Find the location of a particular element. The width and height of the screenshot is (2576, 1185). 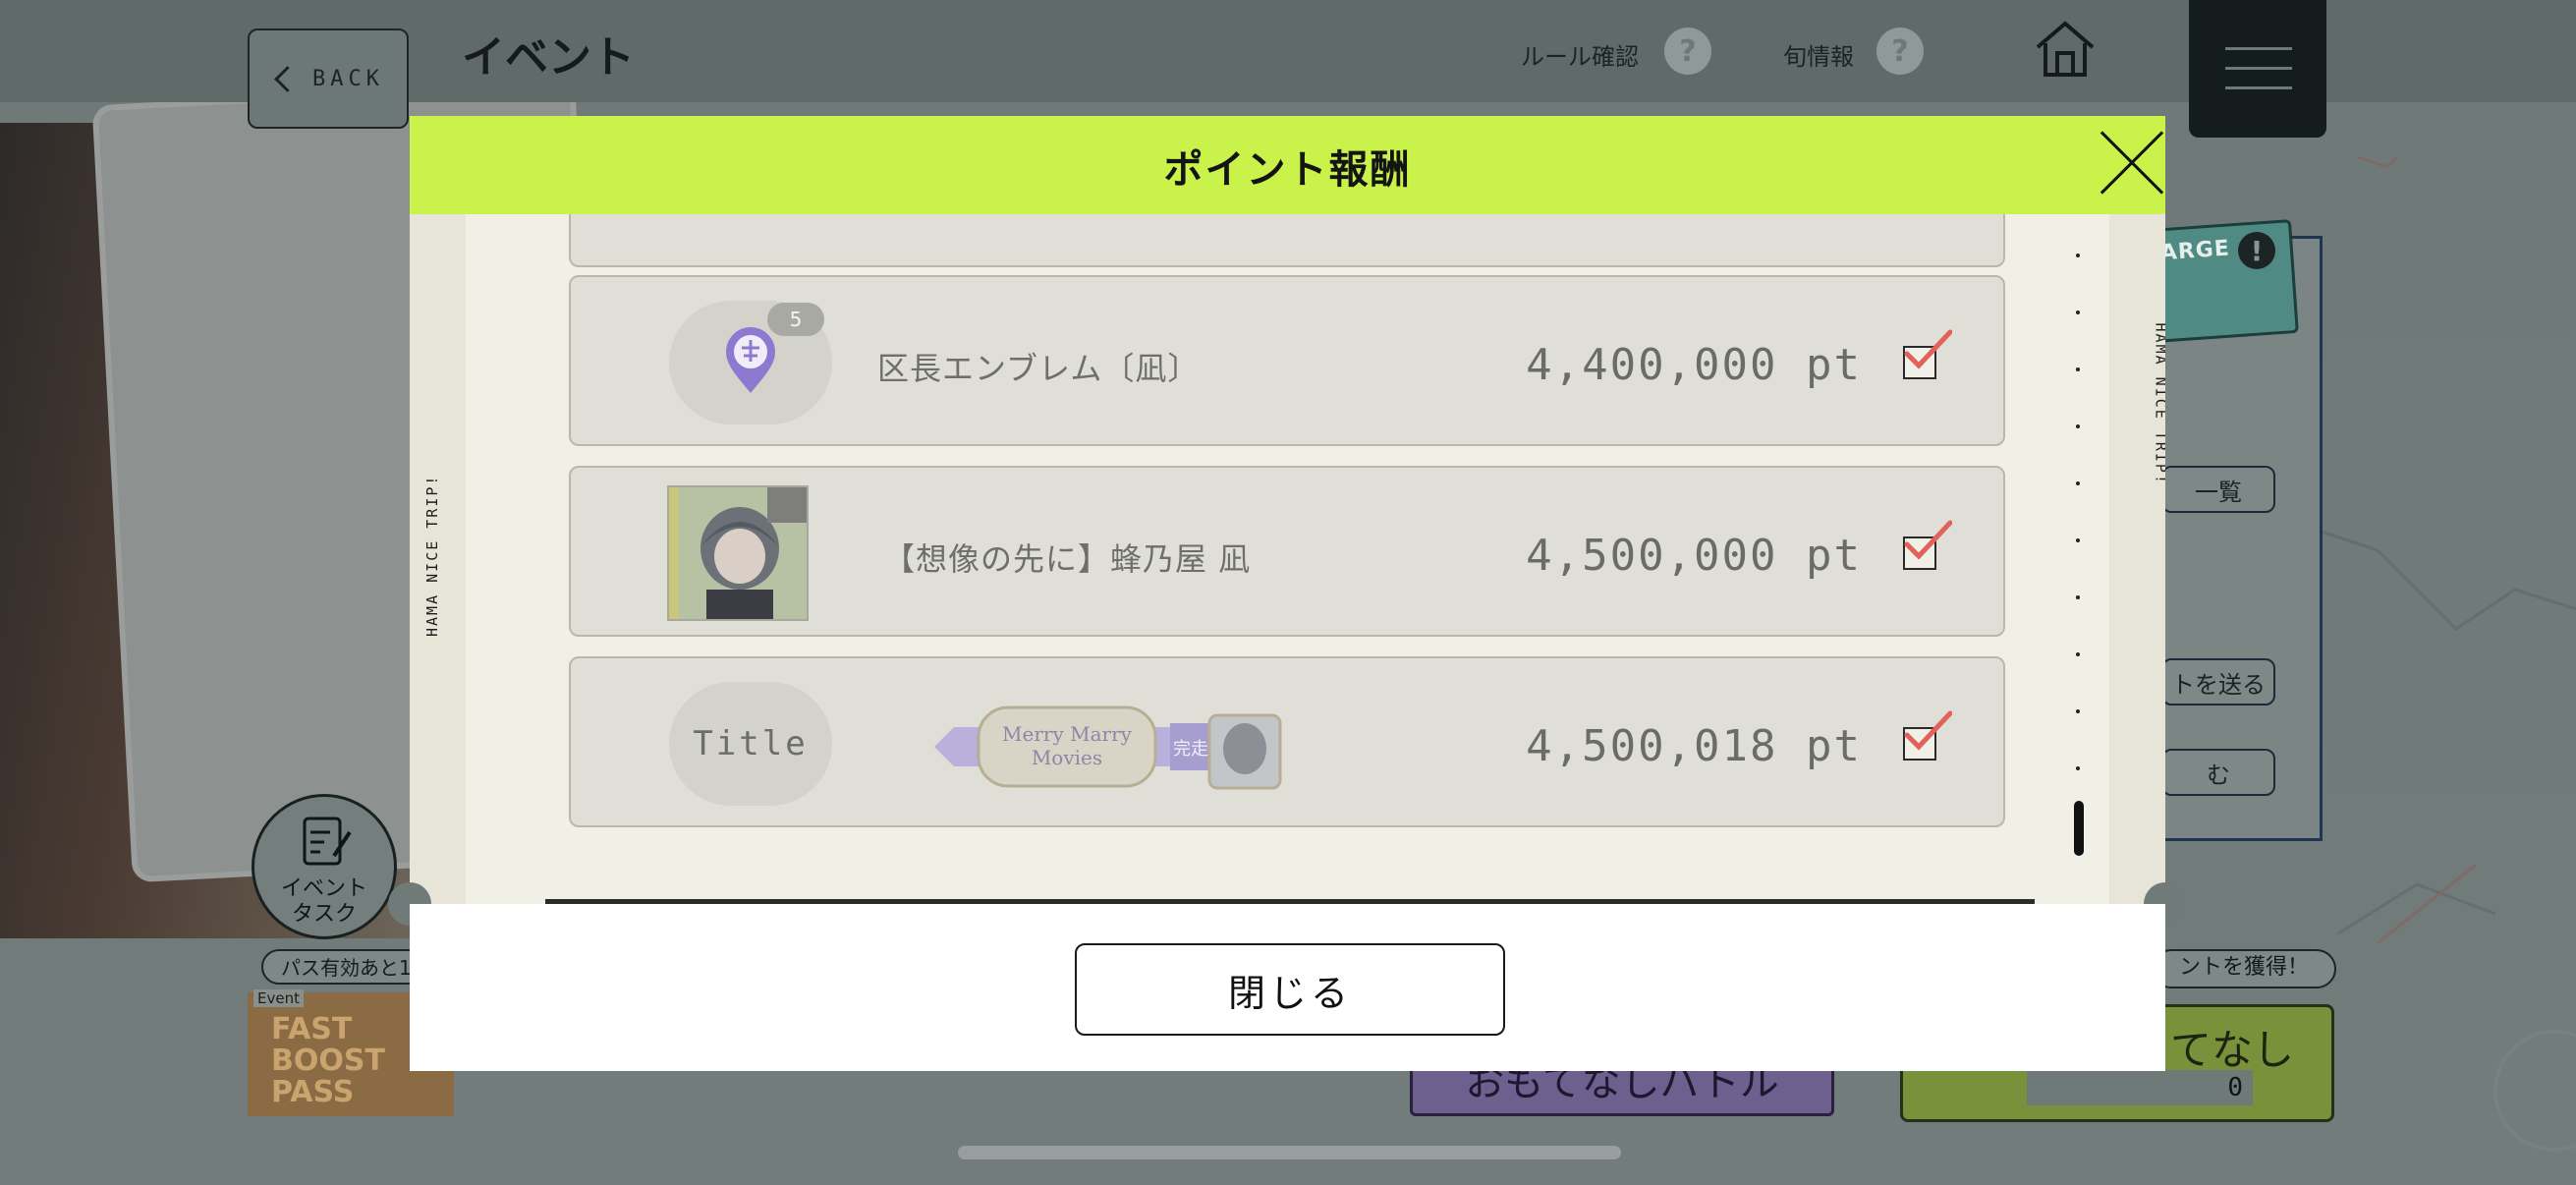

modal-header: ポイント報酬 is located at coordinates (1287, 165).